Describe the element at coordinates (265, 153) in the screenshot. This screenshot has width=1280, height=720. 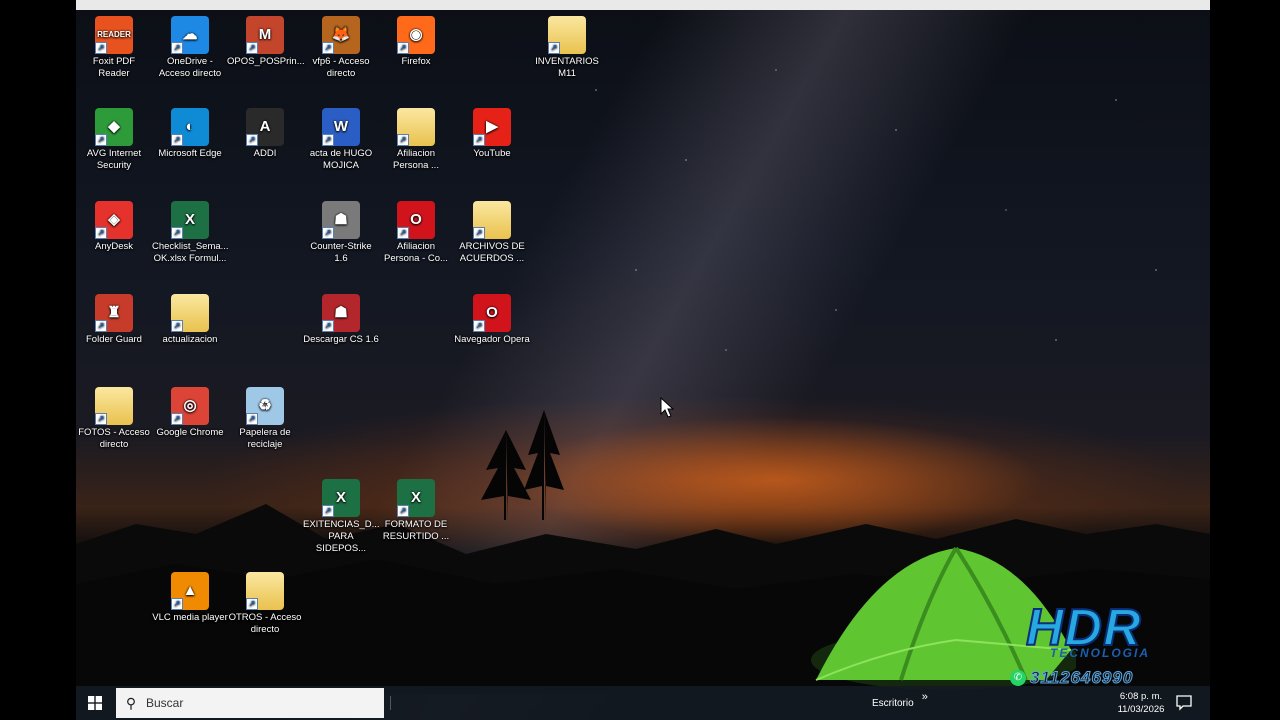
I see `desktop-icon-label: ADDI` at that location.